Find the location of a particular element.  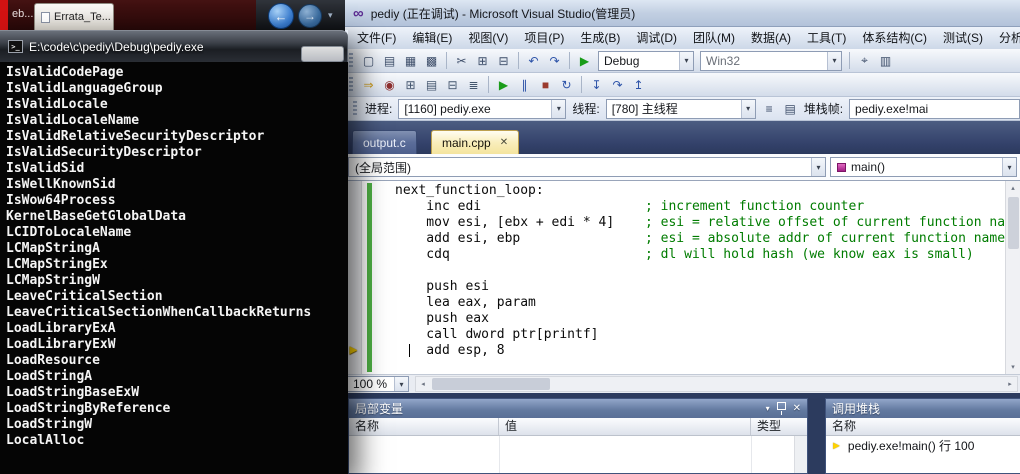

console-title-bar: >_ E:\code\c\pediy\Debug\pediy.exe is located at coordinates (174, 46).